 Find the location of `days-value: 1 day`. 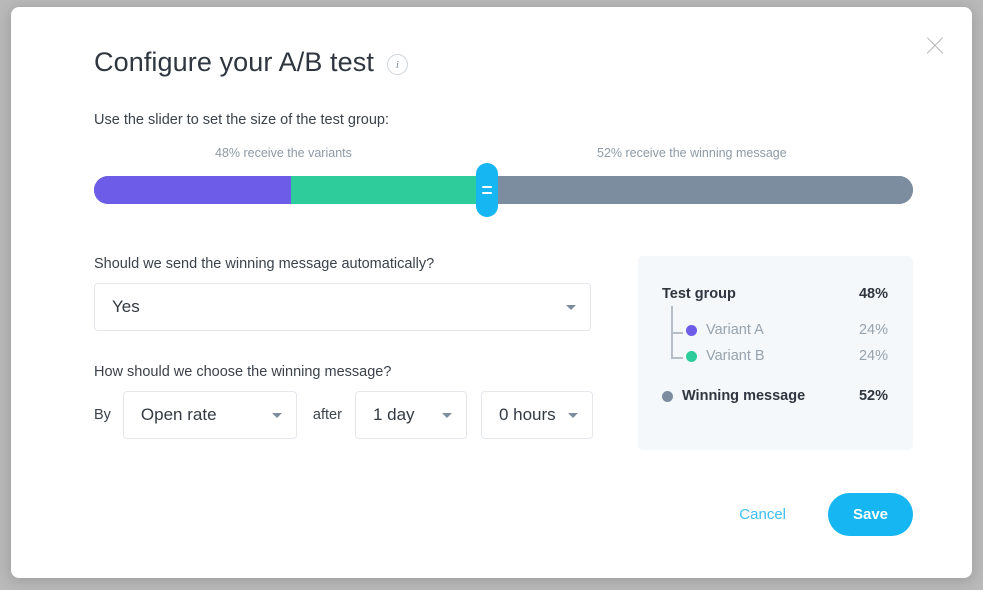

days-value: 1 day is located at coordinates (393, 414).